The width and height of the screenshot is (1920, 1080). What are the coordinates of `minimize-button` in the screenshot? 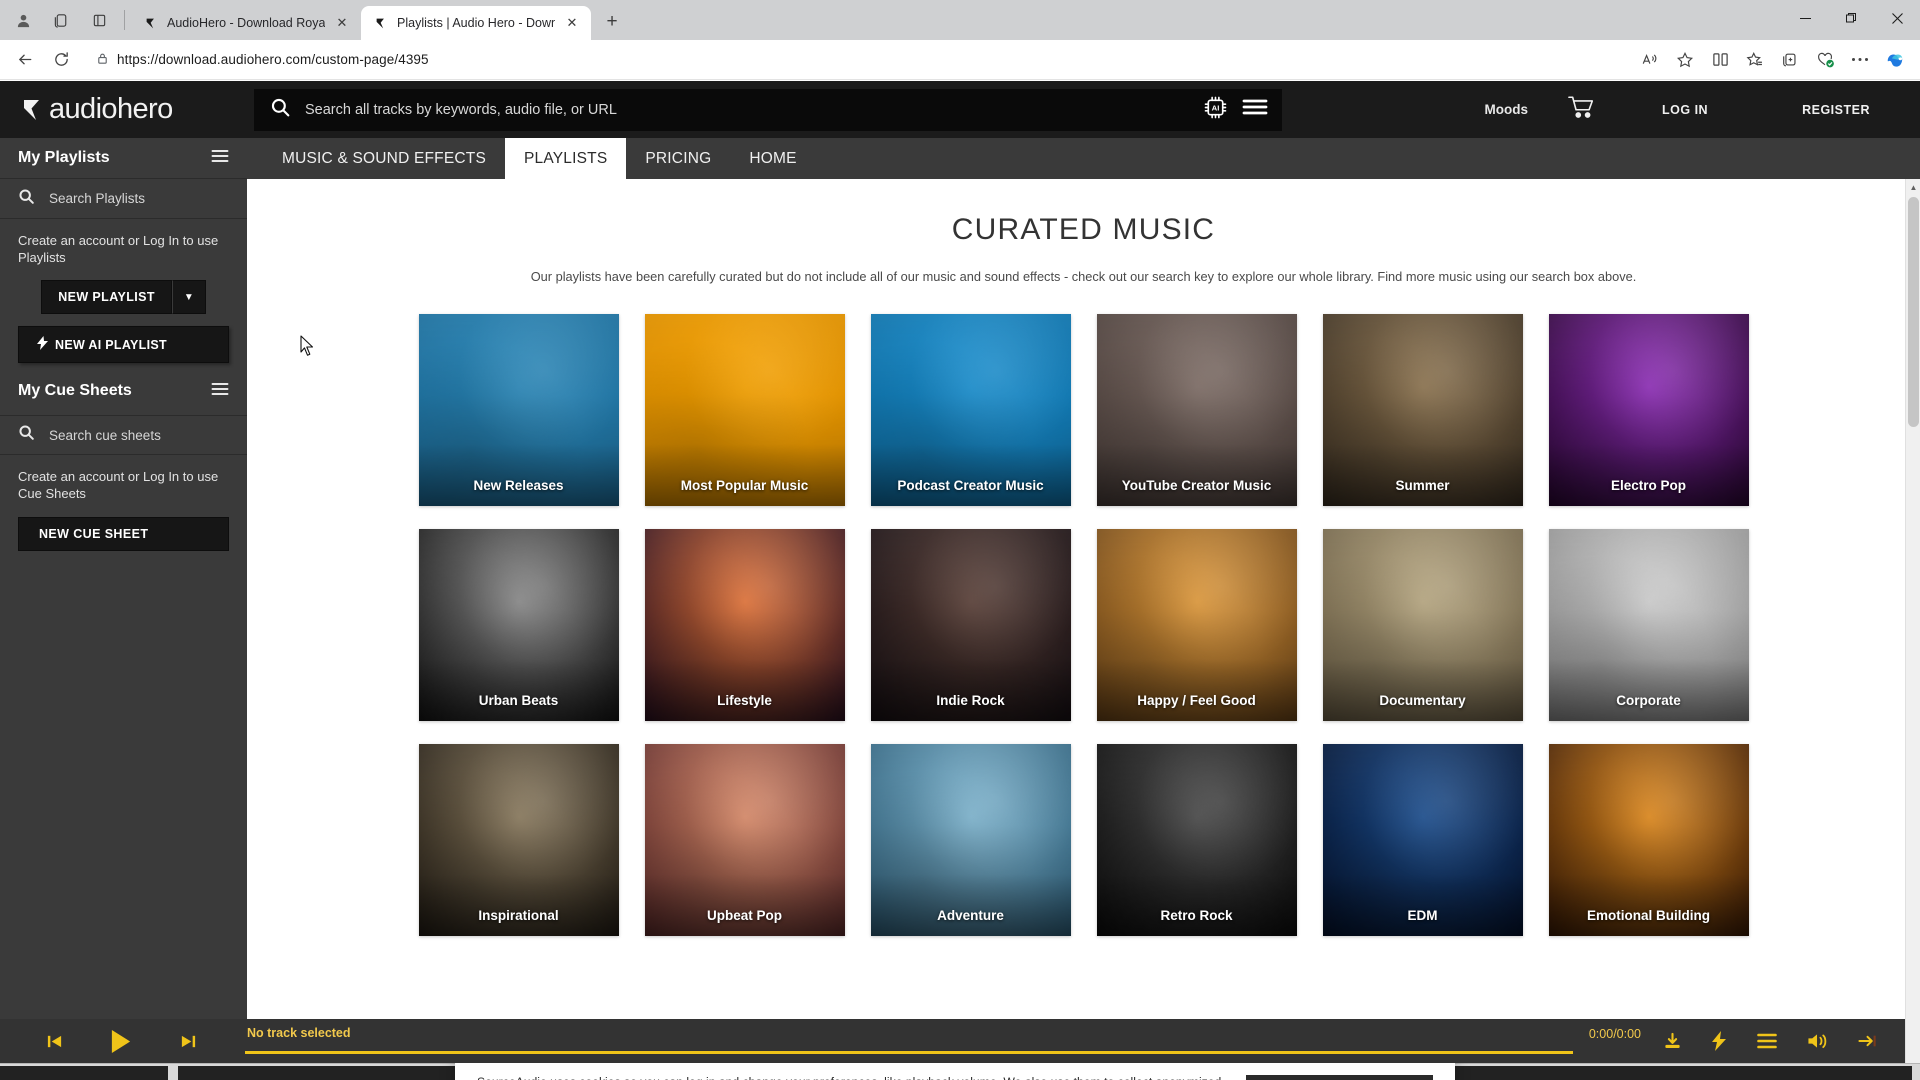 It's located at (1805, 18).